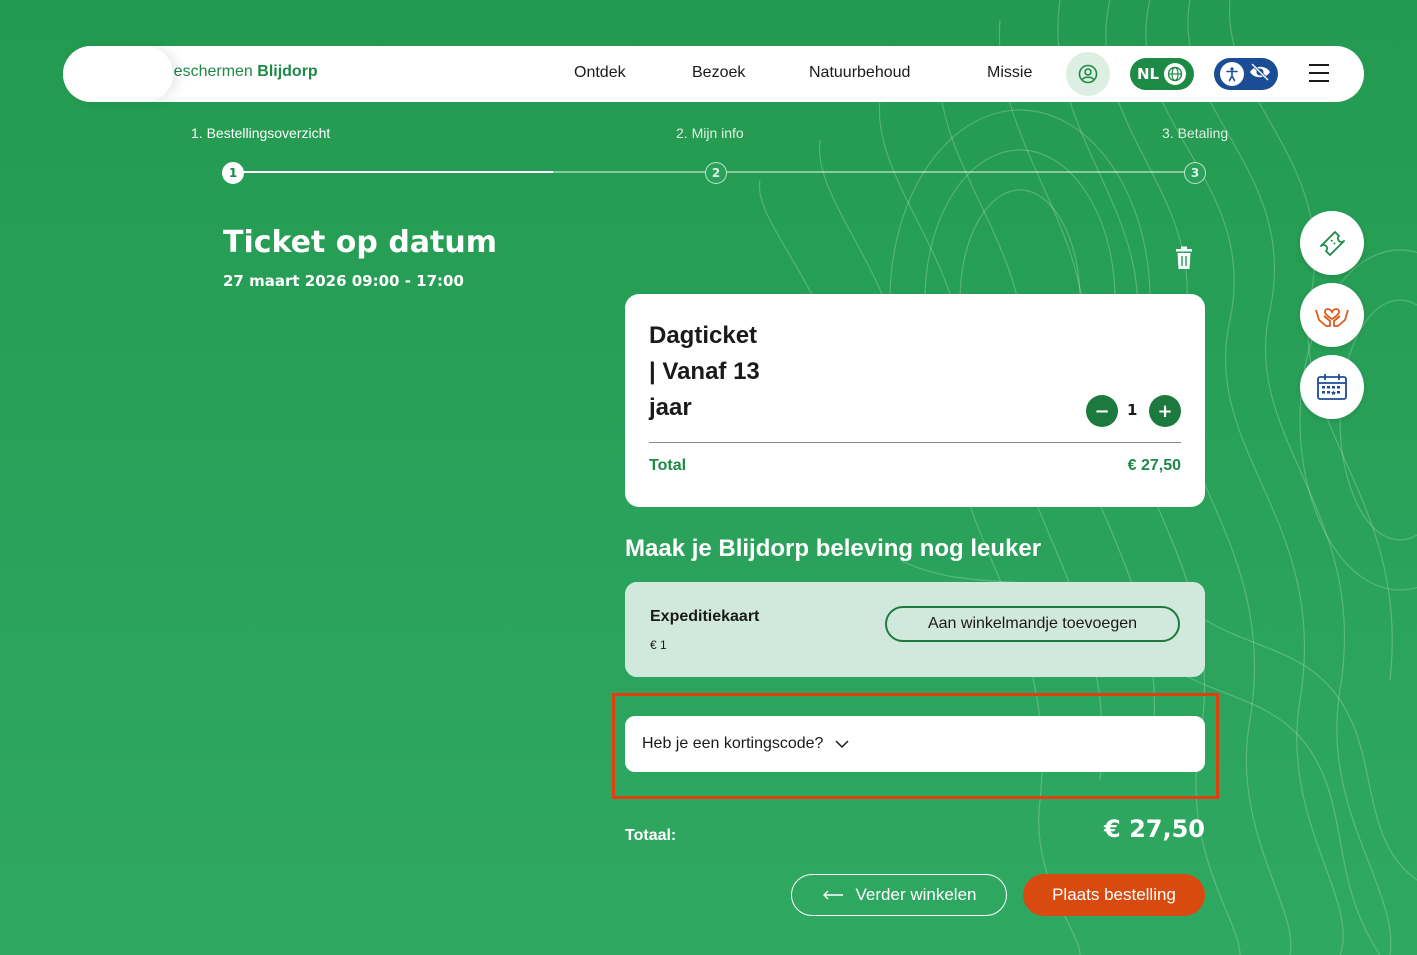  What do you see at coordinates (1154, 465) in the screenshot?
I see `card-total-value: € 27,50` at bounding box center [1154, 465].